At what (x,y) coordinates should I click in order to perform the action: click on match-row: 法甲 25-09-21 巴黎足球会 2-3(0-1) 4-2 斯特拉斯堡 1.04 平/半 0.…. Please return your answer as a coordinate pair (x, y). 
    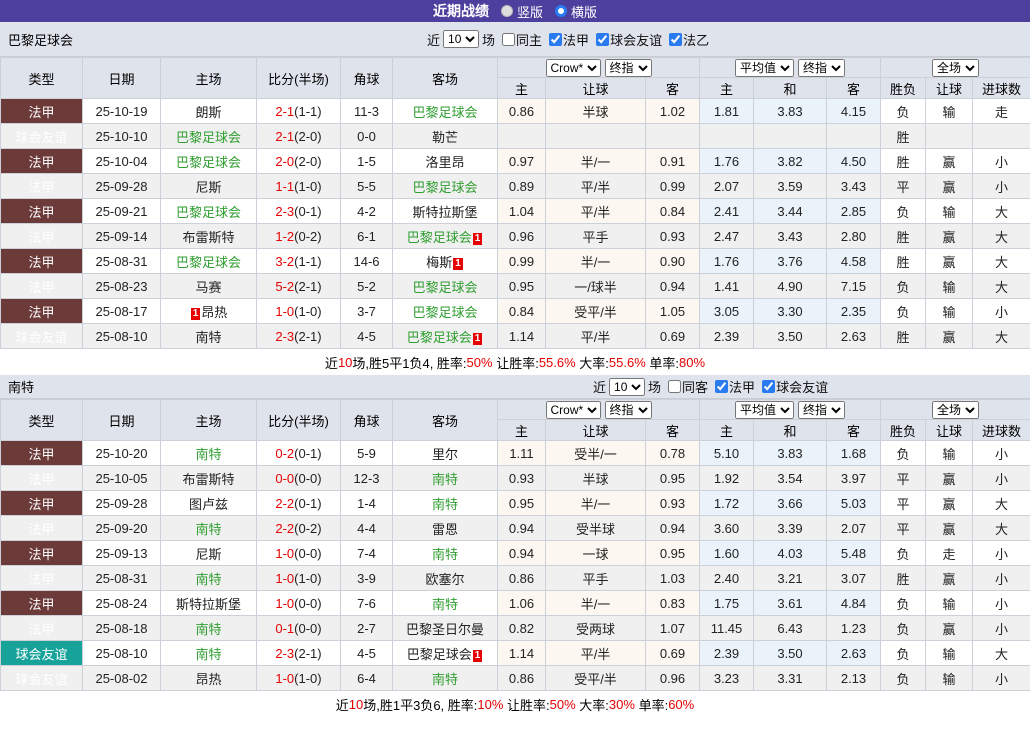
    Looking at the image, I should click on (515, 211).